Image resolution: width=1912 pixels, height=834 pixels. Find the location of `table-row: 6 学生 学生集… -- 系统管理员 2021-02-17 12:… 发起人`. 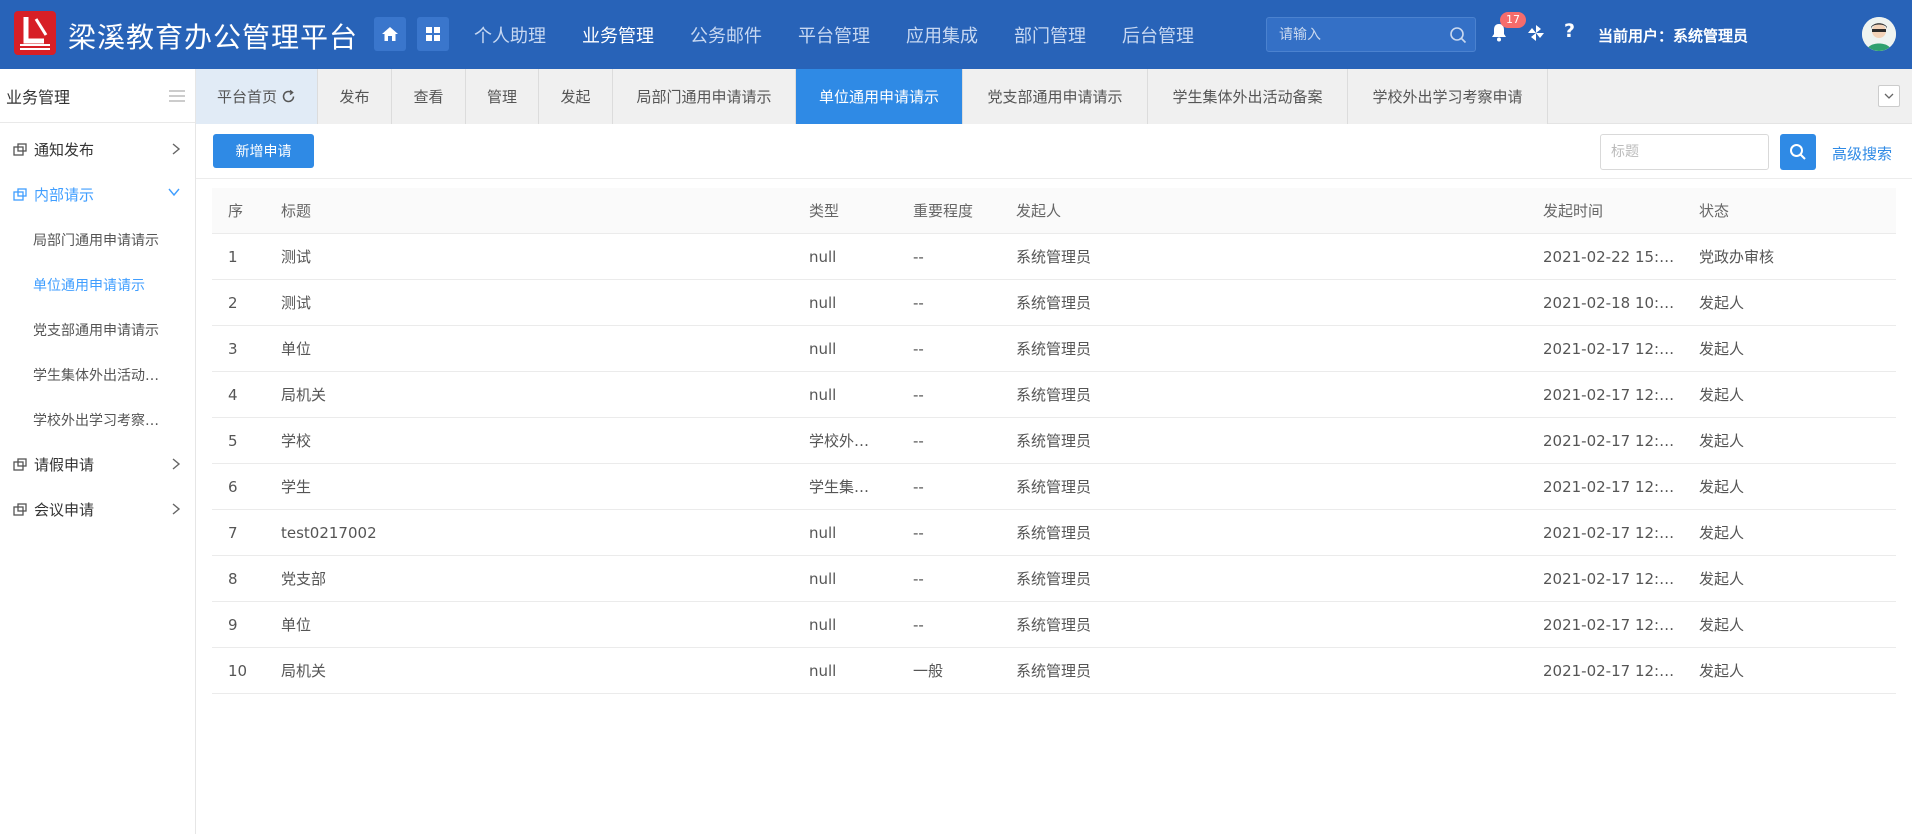

table-row: 6 学生 学生集… -- 系统管理员 2021-02-17 12:… 发起人 is located at coordinates (1054, 487).